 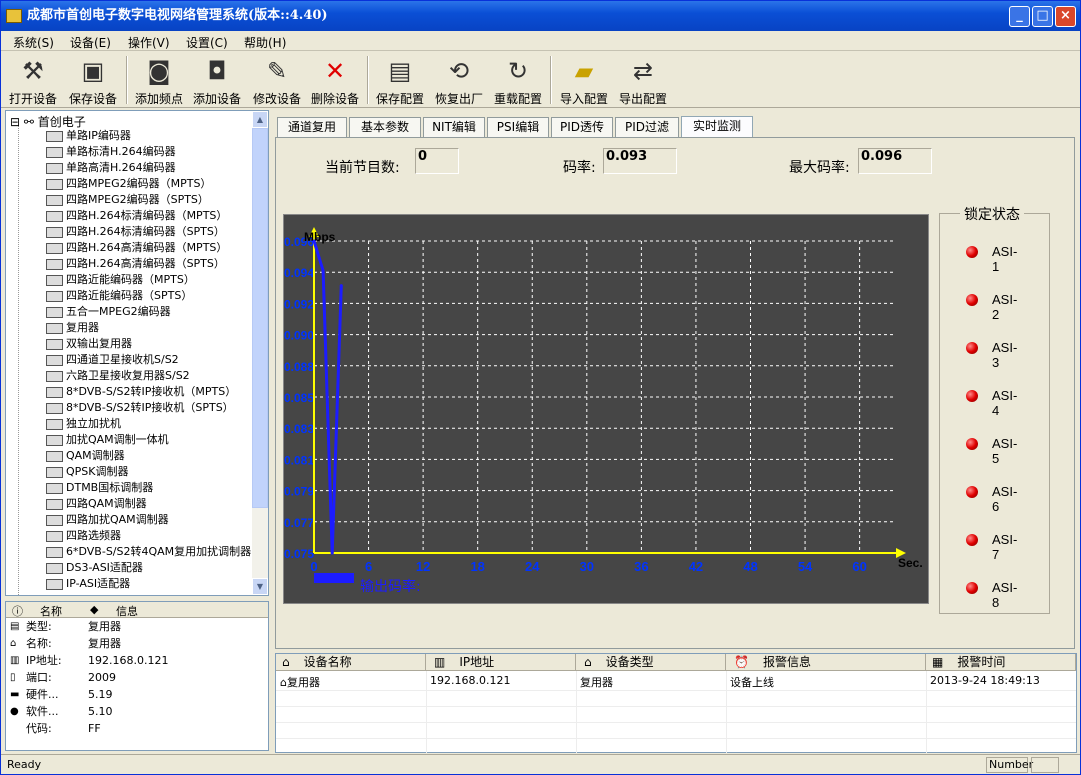 What do you see at coordinates (312, 127) in the screenshot?
I see `tab-channel-mux: 通道复用` at bounding box center [312, 127].